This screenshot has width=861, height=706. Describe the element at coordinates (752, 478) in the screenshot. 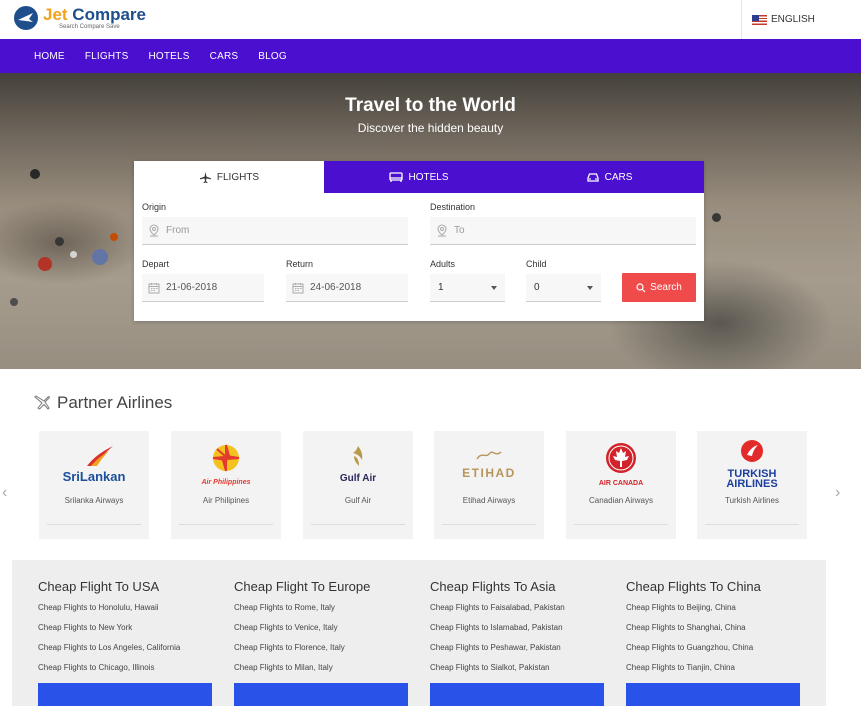

I see `turkish-logo-text: TURKISH AIRLINES` at that location.